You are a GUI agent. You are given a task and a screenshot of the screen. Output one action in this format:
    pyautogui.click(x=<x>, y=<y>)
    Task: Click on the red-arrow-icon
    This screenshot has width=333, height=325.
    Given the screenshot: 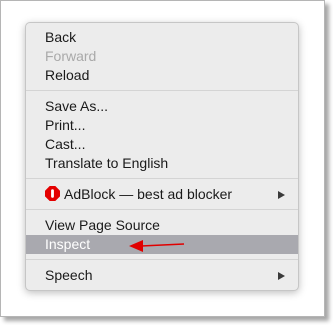 What is the action you would take?
    pyautogui.click(x=157, y=246)
    